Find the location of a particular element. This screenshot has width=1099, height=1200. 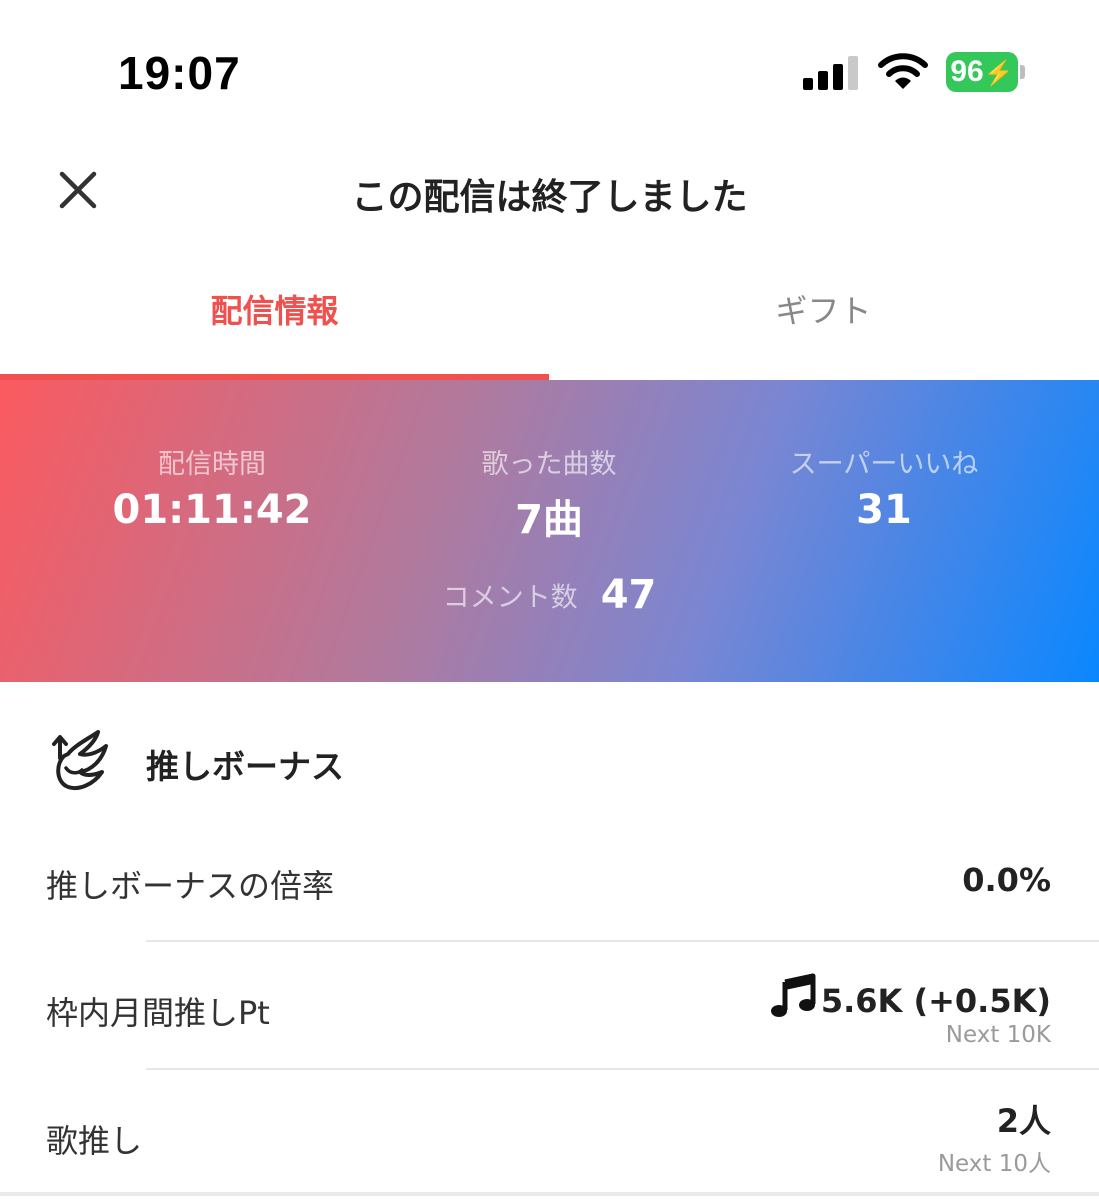

monthly-points-row: 枠内月間推しPt 5.6K (+0.5K) Next 10K is located at coordinates (549, 1005).